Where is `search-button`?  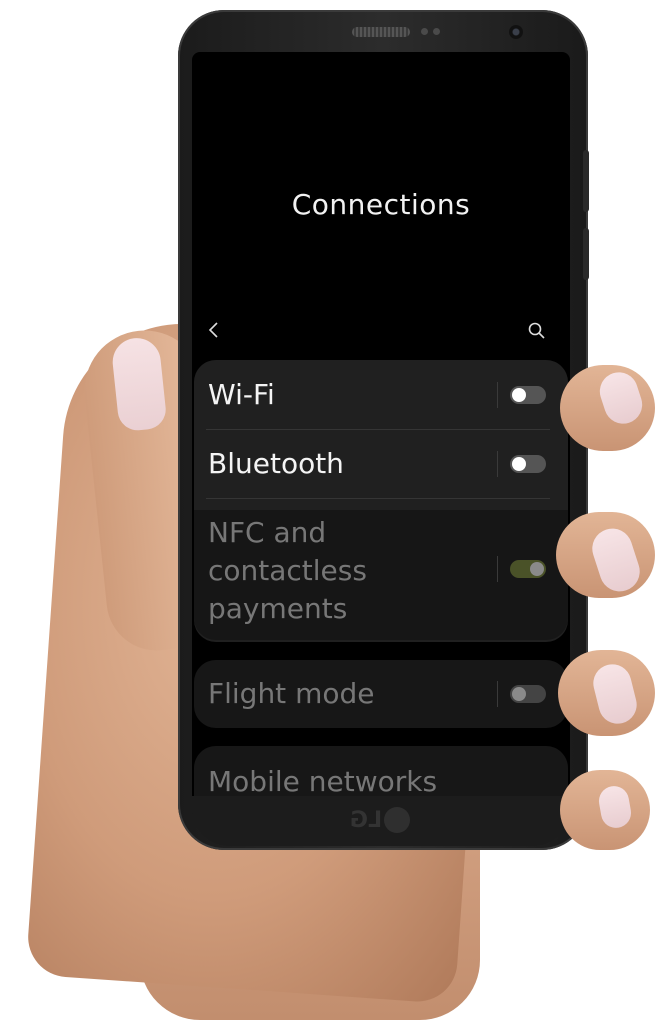 search-button is located at coordinates (537, 331).